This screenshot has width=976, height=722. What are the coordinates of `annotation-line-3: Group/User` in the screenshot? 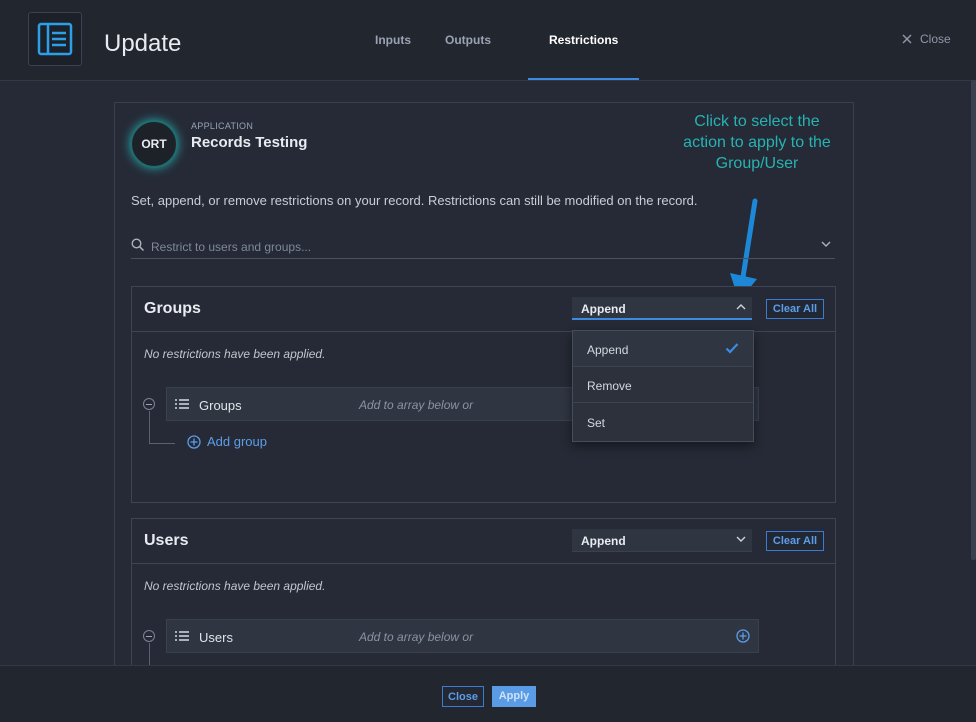 It's located at (757, 163).